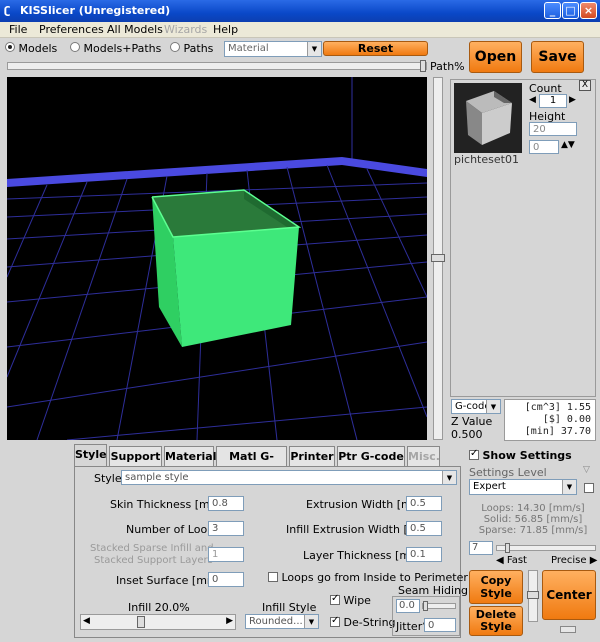  Describe the element at coordinates (375, 48) in the screenshot. I see `reset-button: Reset` at that location.